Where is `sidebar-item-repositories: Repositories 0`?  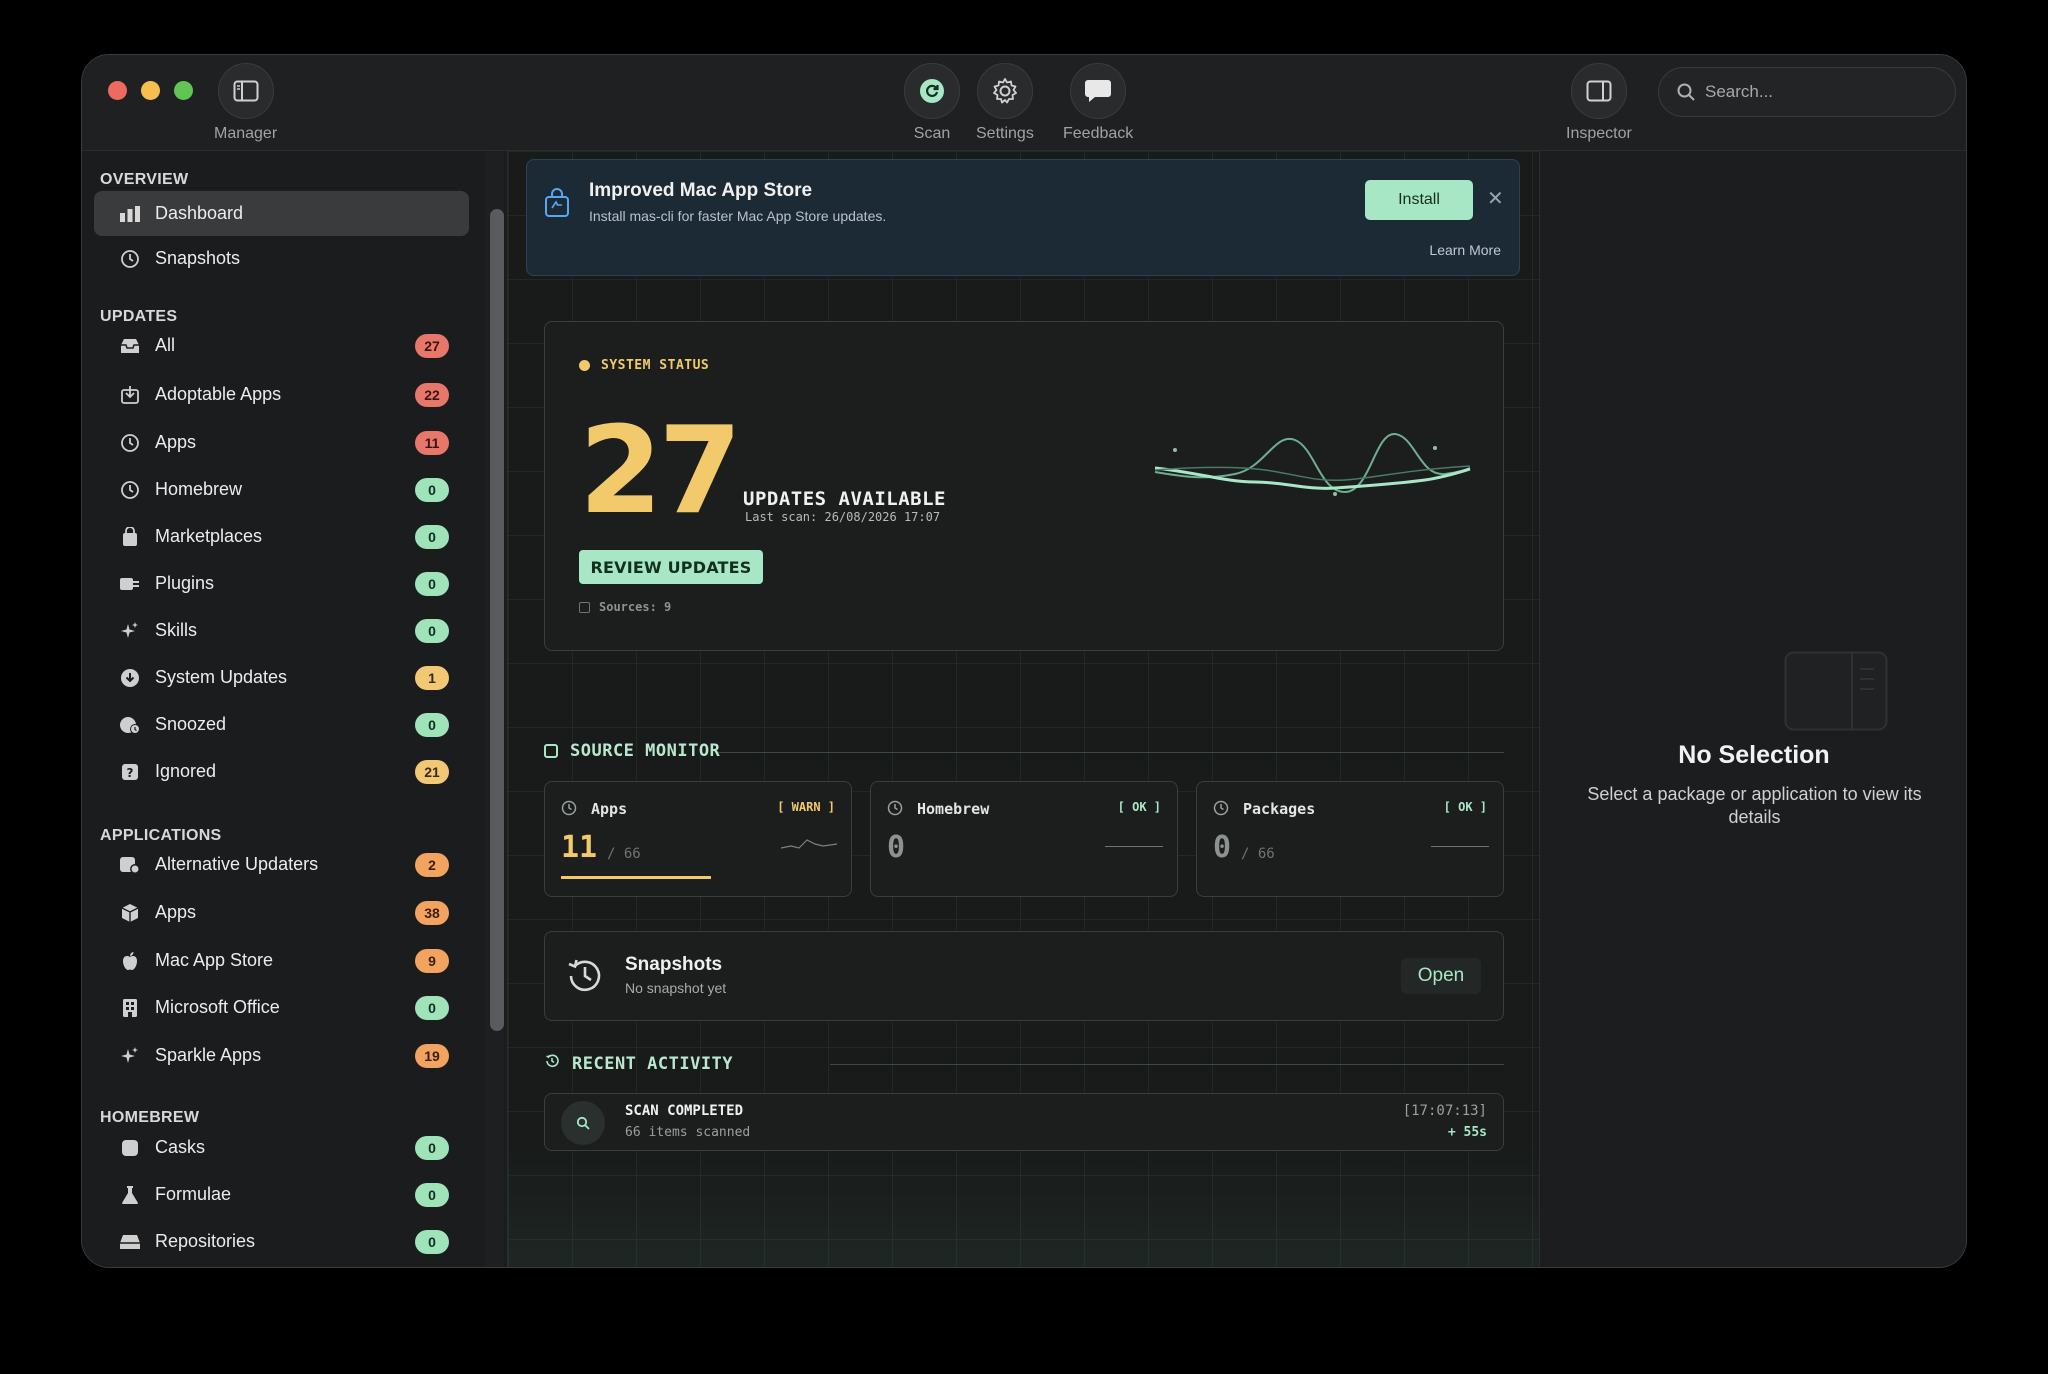 sidebar-item-repositories: Repositories 0 is located at coordinates (281, 1241).